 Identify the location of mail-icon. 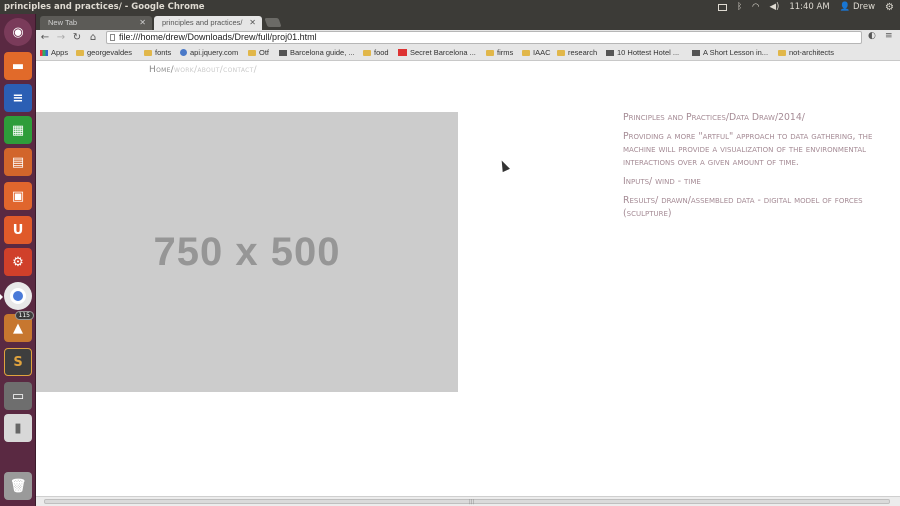
(722, 7).